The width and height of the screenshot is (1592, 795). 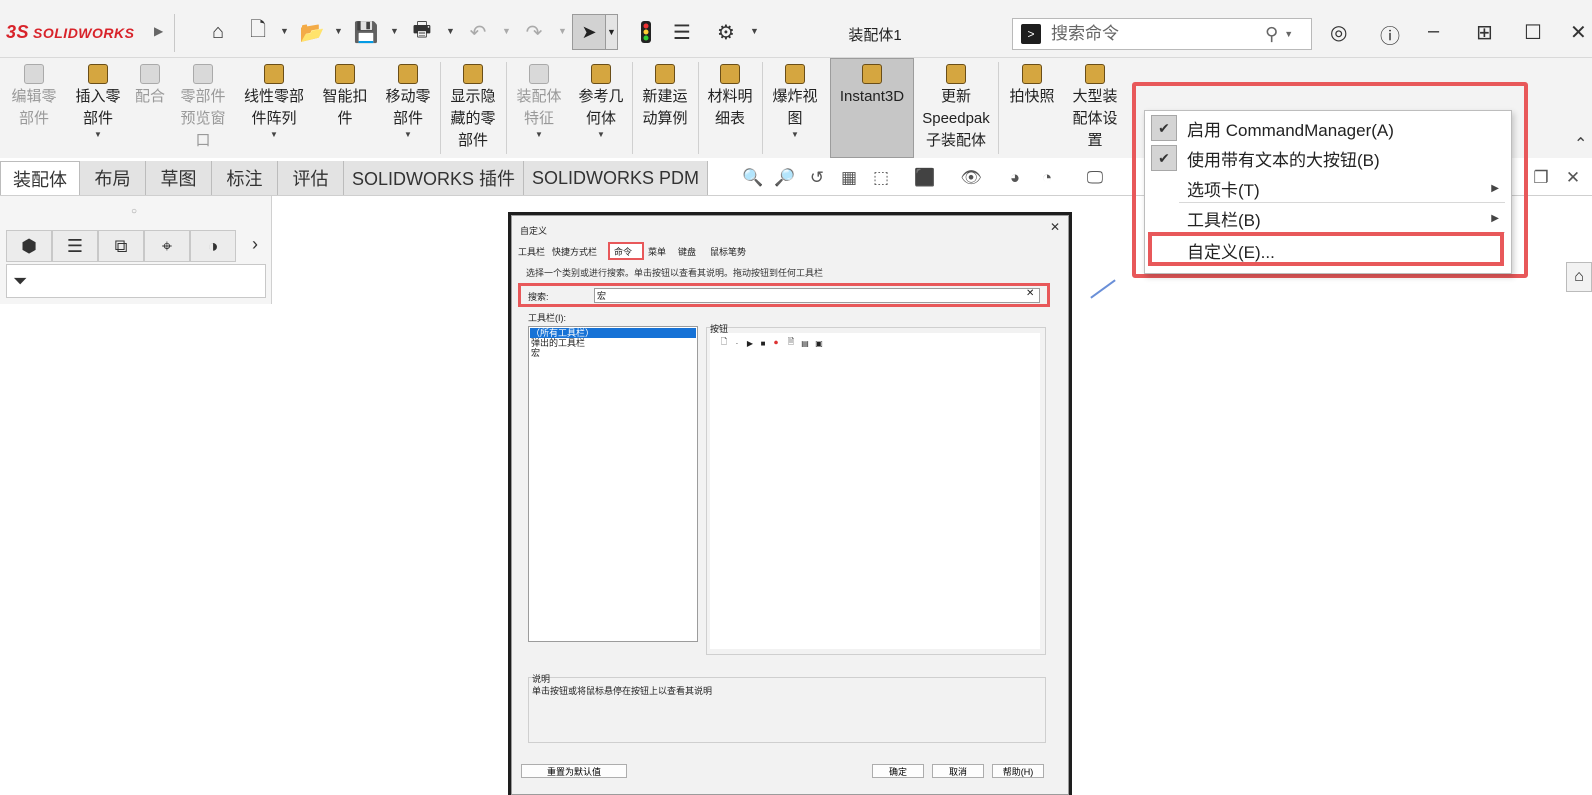 I want to click on solidworks-logo: 3S SOLIDWORKS, so click(x=70, y=32).